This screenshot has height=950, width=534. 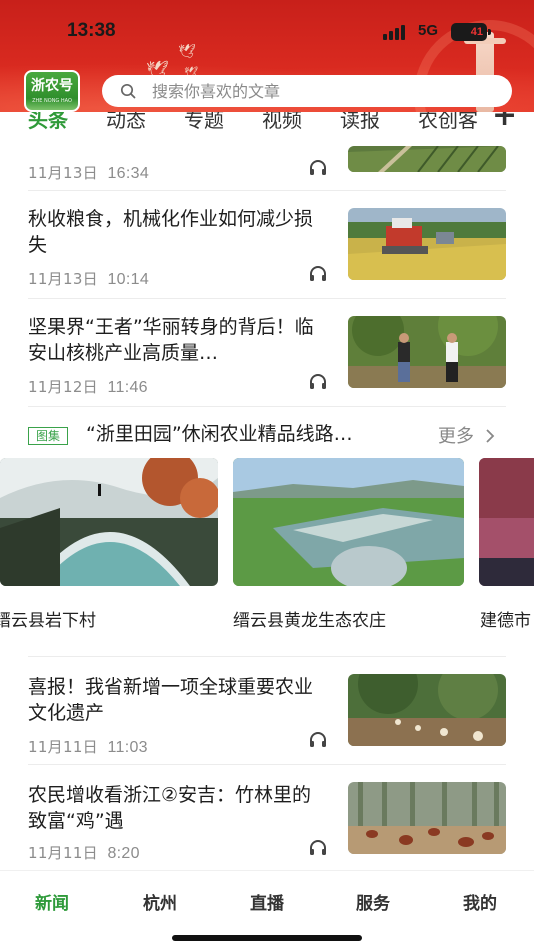 What do you see at coordinates (397, 32) in the screenshot?
I see `signal-icon` at bounding box center [397, 32].